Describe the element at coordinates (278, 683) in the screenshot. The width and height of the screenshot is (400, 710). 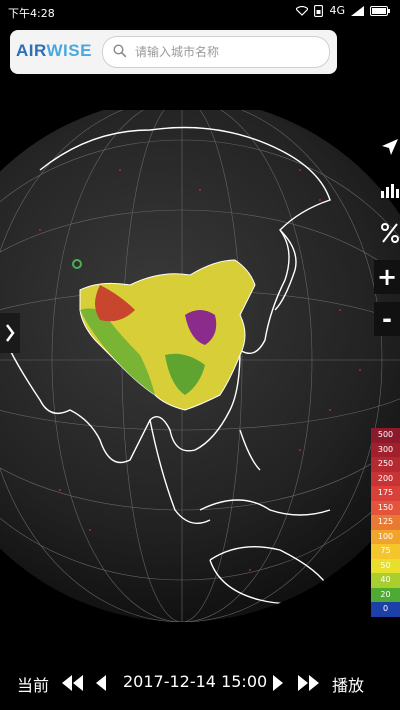
I see `step-forward-icon` at that location.